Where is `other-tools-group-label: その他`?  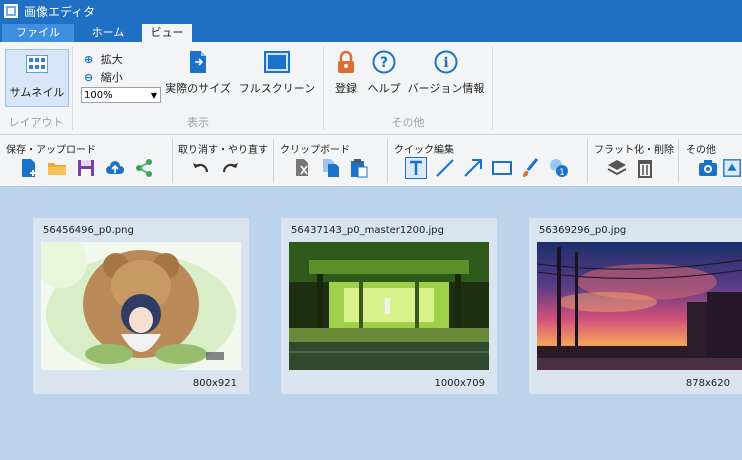 other-tools-group-label: その他 is located at coordinates (701, 150).